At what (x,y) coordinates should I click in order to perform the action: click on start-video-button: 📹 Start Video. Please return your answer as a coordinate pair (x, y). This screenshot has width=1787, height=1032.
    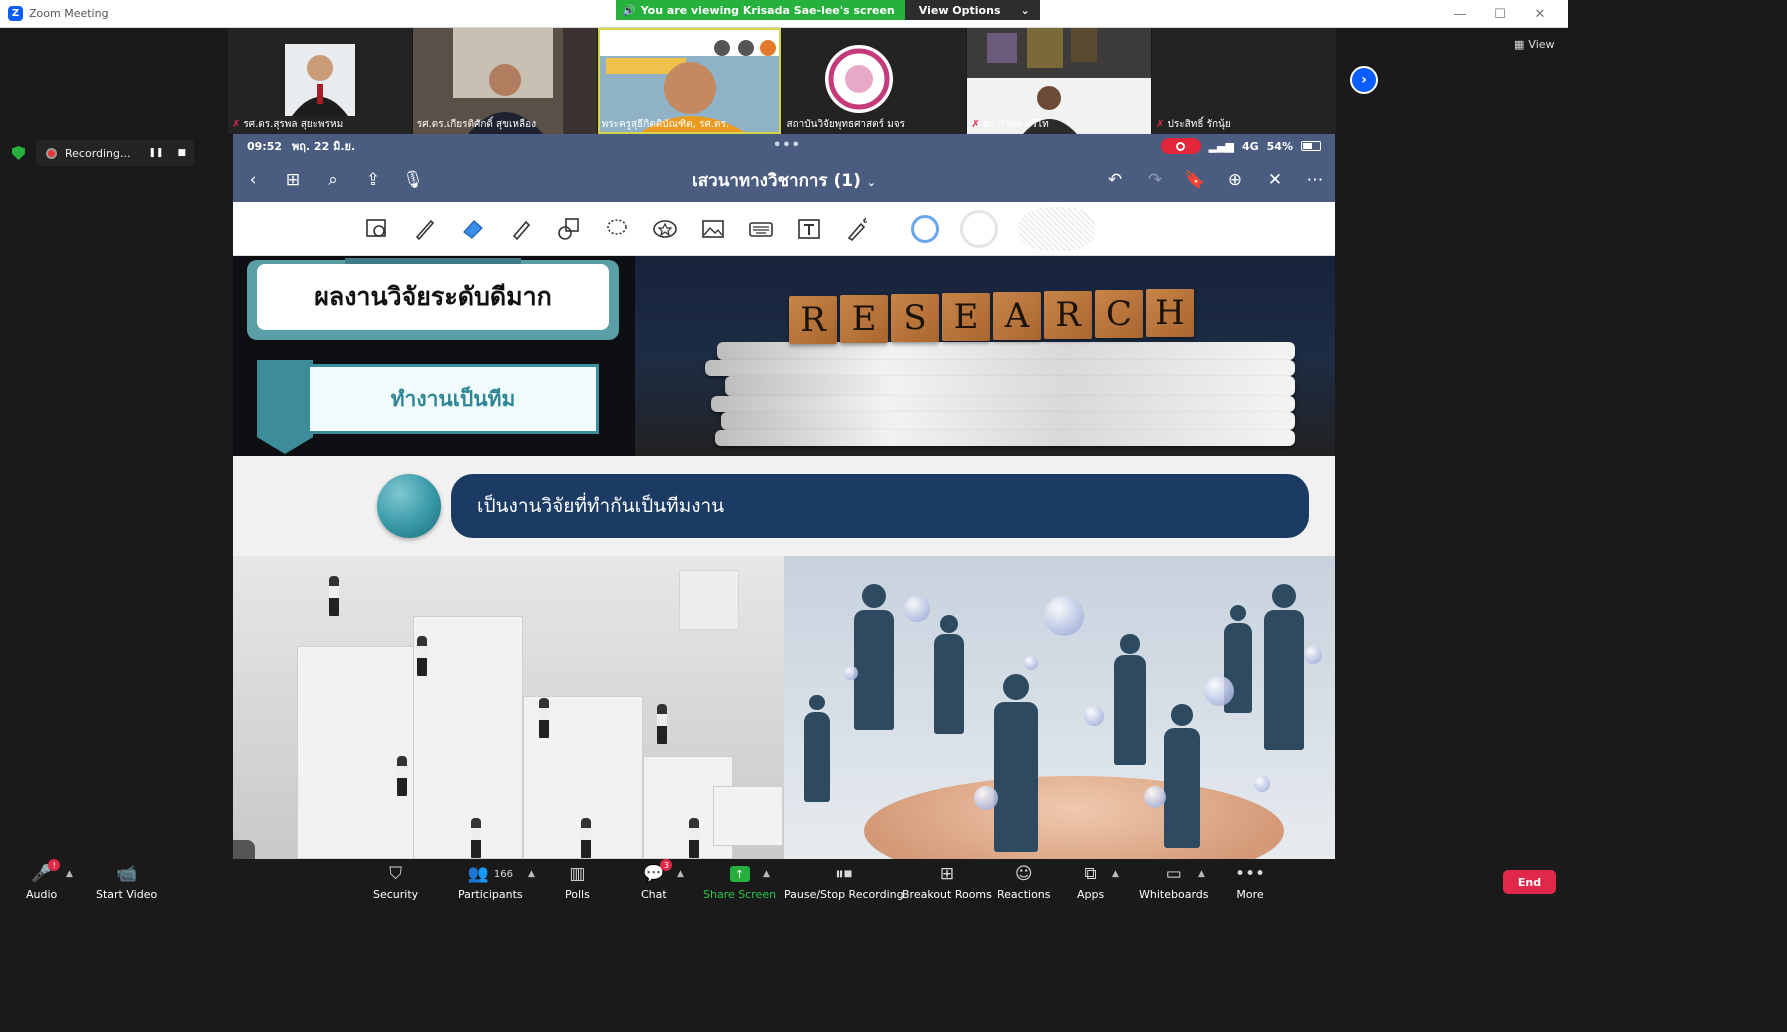
    Looking at the image, I should click on (126, 882).